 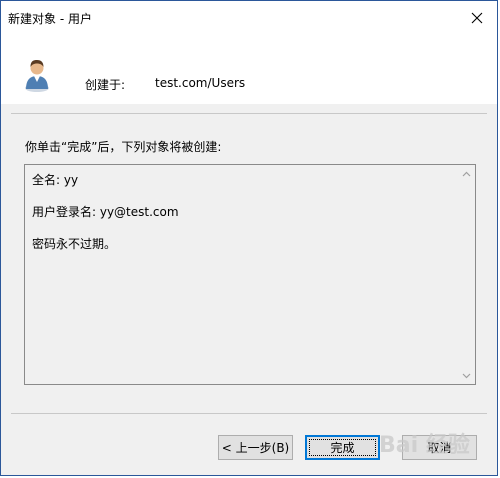 I want to click on info-text: 你单击“完成”后，下列对象将被创建:, so click(x=123, y=147).